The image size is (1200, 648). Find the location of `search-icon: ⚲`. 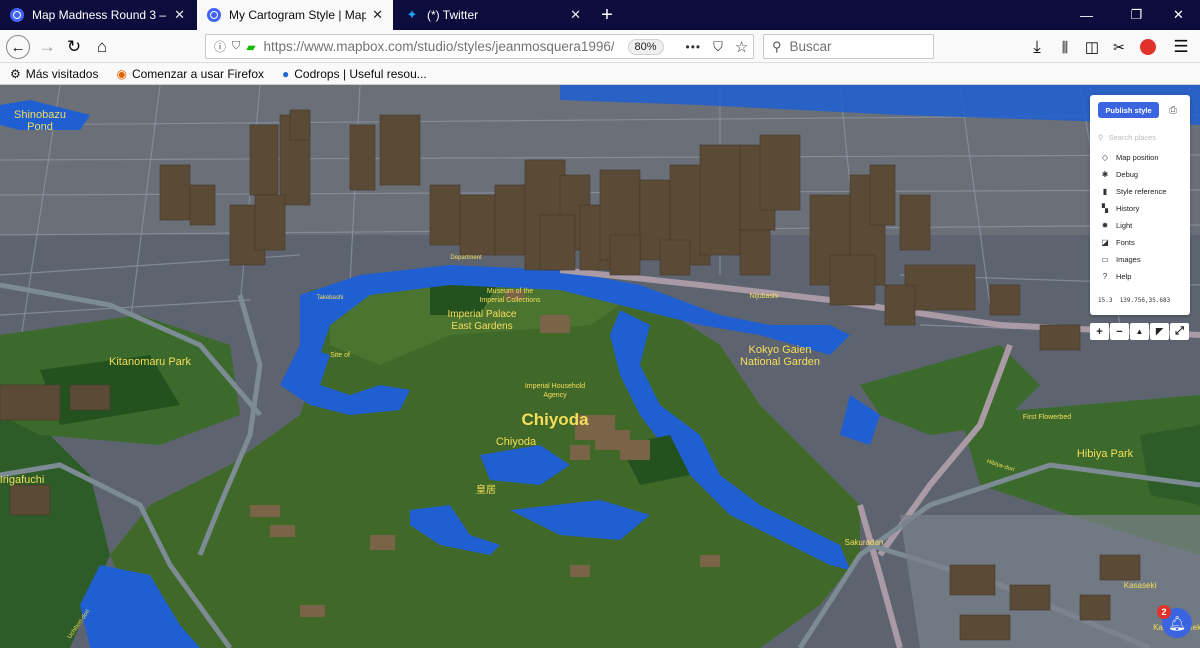

search-icon: ⚲ is located at coordinates (1101, 137).